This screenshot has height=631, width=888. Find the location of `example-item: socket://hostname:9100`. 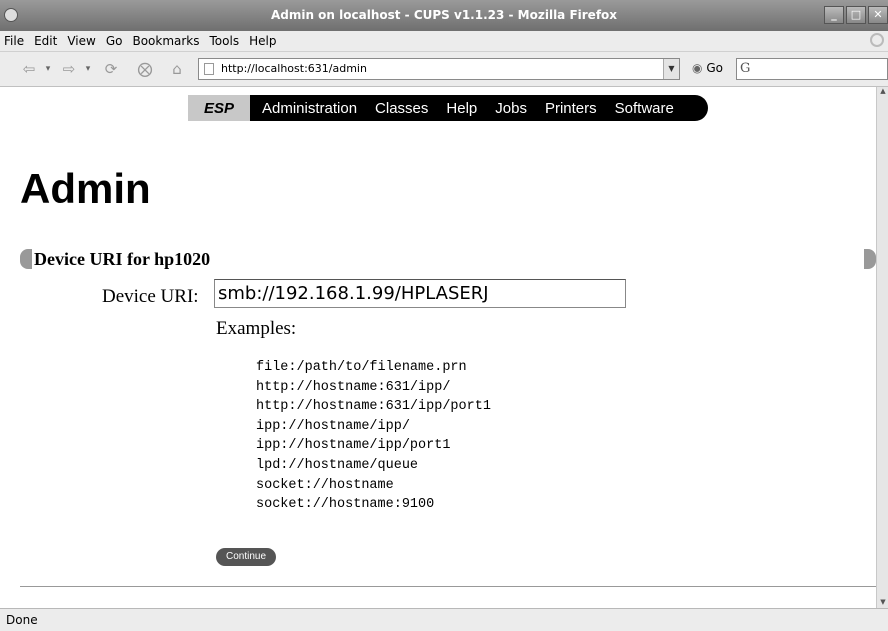

example-item: socket://hostname:9100 is located at coordinates (345, 505).